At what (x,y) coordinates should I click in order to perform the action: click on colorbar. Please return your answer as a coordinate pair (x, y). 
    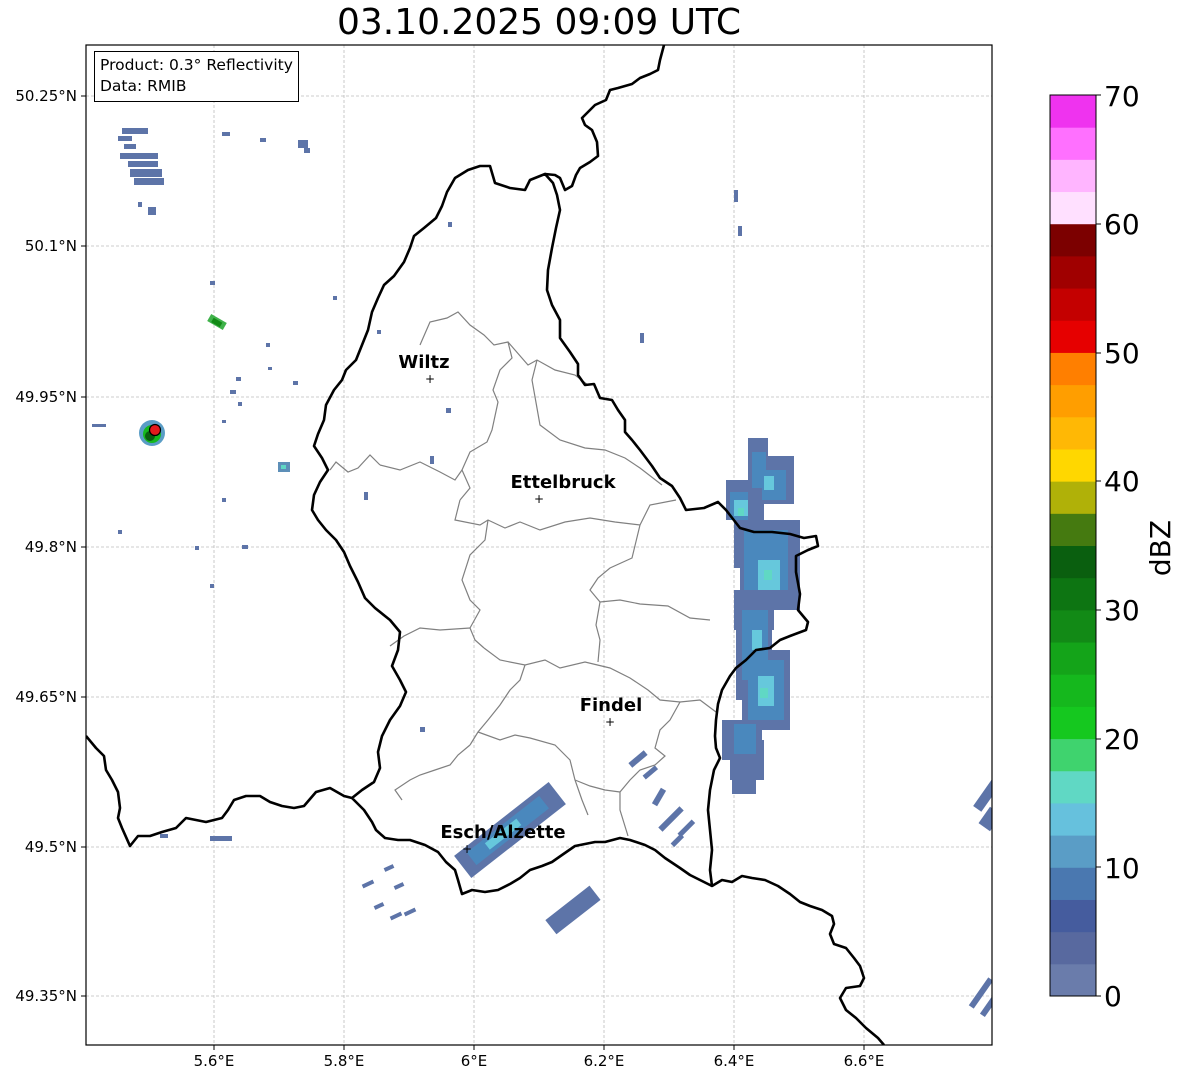
    Looking at the image, I should click on (1073, 546).